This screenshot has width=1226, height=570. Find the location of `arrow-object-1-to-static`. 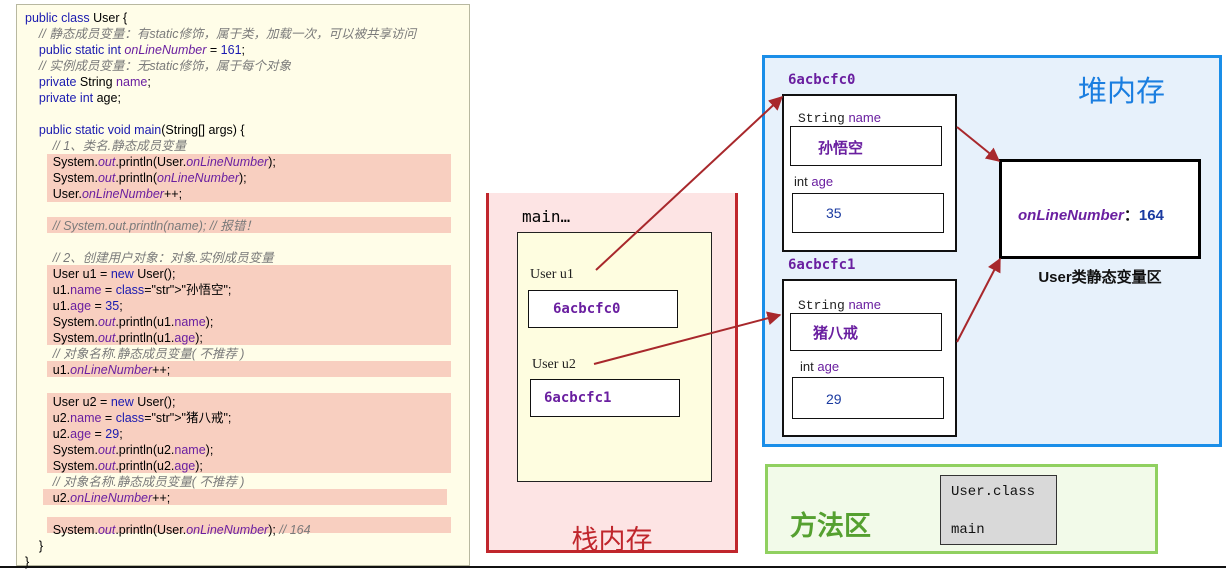

arrow-object-1-to-static is located at coordinates (978, 144).